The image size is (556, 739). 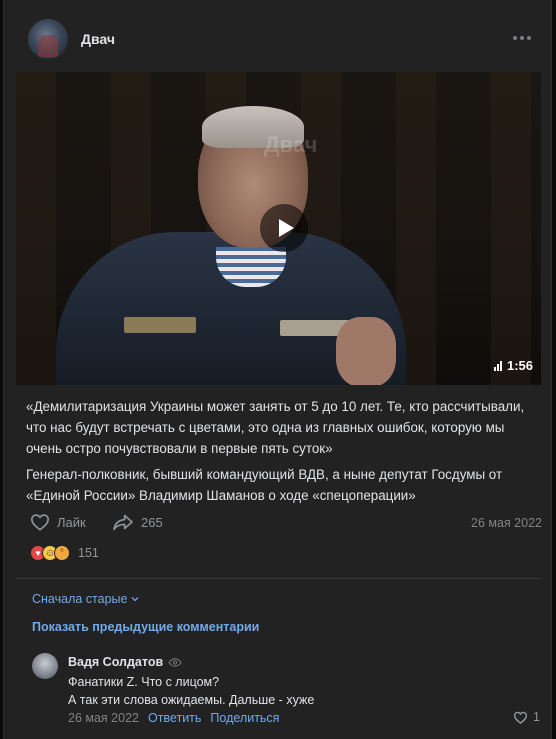 What do you see at coordinates (175, 662) in the screenshot?
I see `eye-icon` at bounding box center [175, 662].